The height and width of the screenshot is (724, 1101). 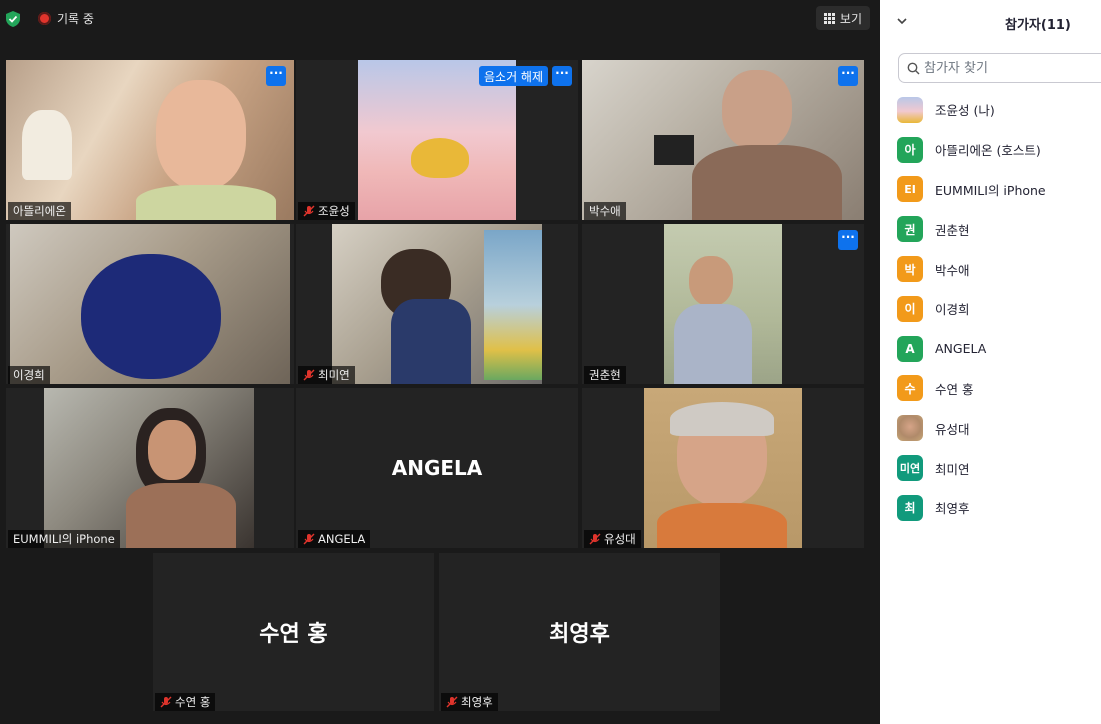 I want to click on tile-name-tag: 유성대, so click(x=612, y=539).